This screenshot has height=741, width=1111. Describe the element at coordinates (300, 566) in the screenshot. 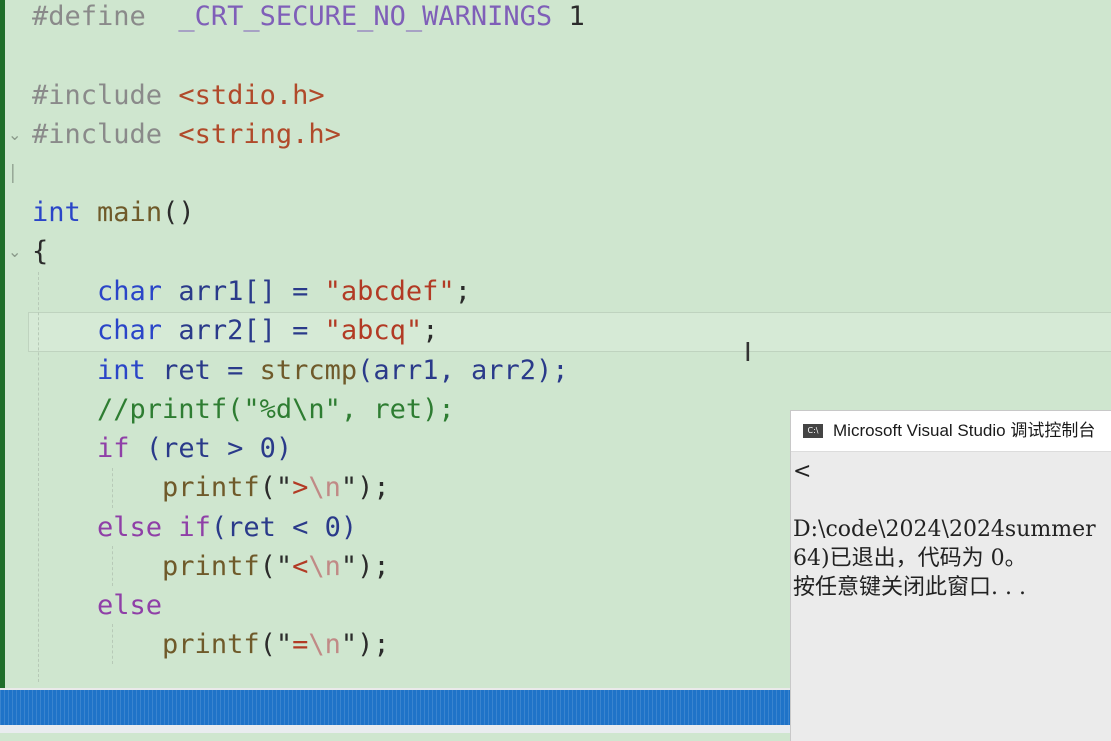

I see `string-text: <` at that location.